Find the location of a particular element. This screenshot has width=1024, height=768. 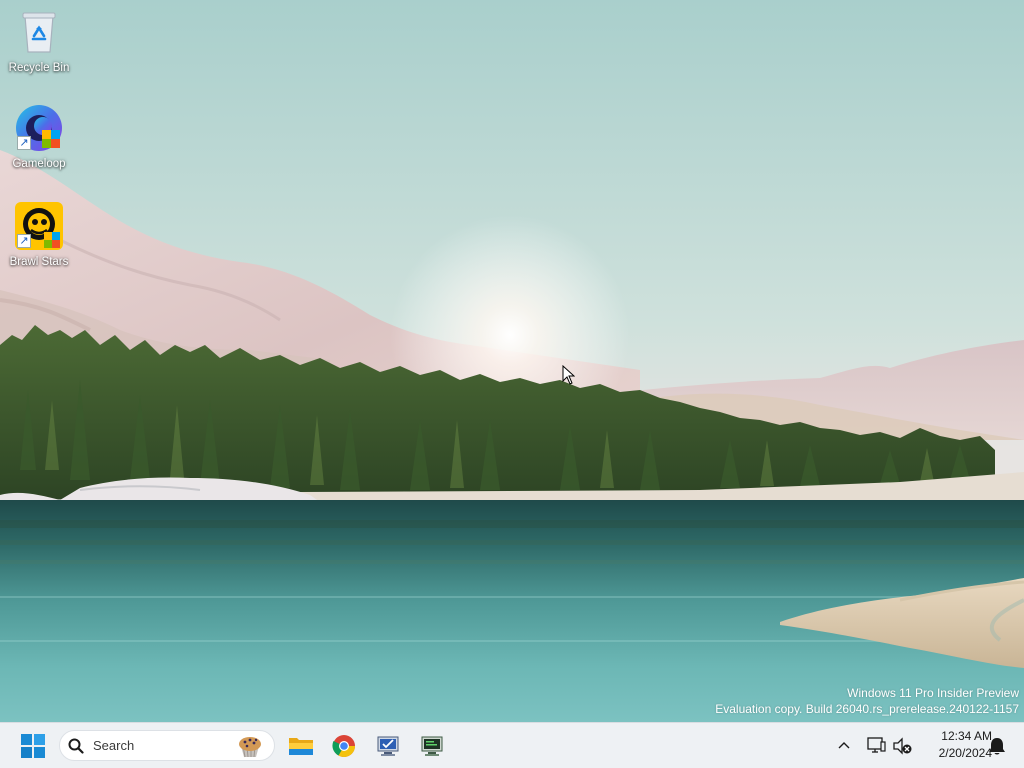

network-disconnected-icon is located at coordinates (876, 745).